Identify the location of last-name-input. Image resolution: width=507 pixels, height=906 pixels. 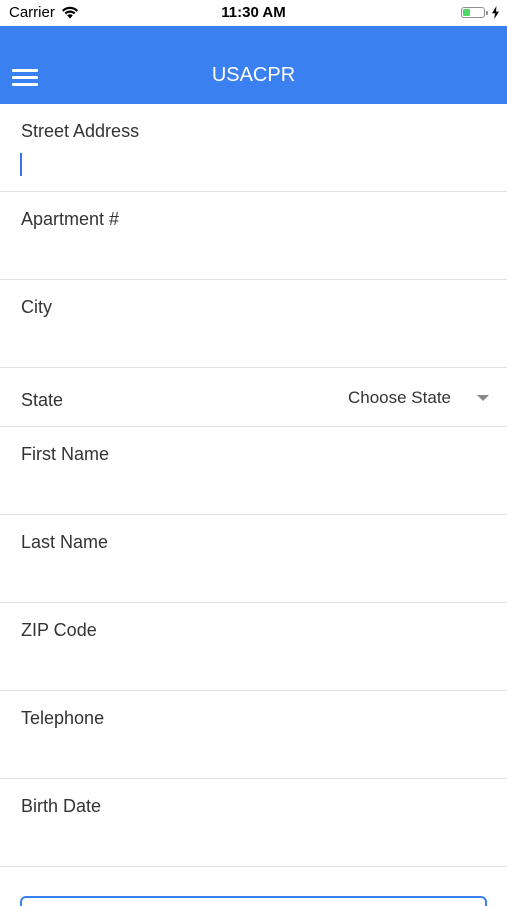
(251, 576).